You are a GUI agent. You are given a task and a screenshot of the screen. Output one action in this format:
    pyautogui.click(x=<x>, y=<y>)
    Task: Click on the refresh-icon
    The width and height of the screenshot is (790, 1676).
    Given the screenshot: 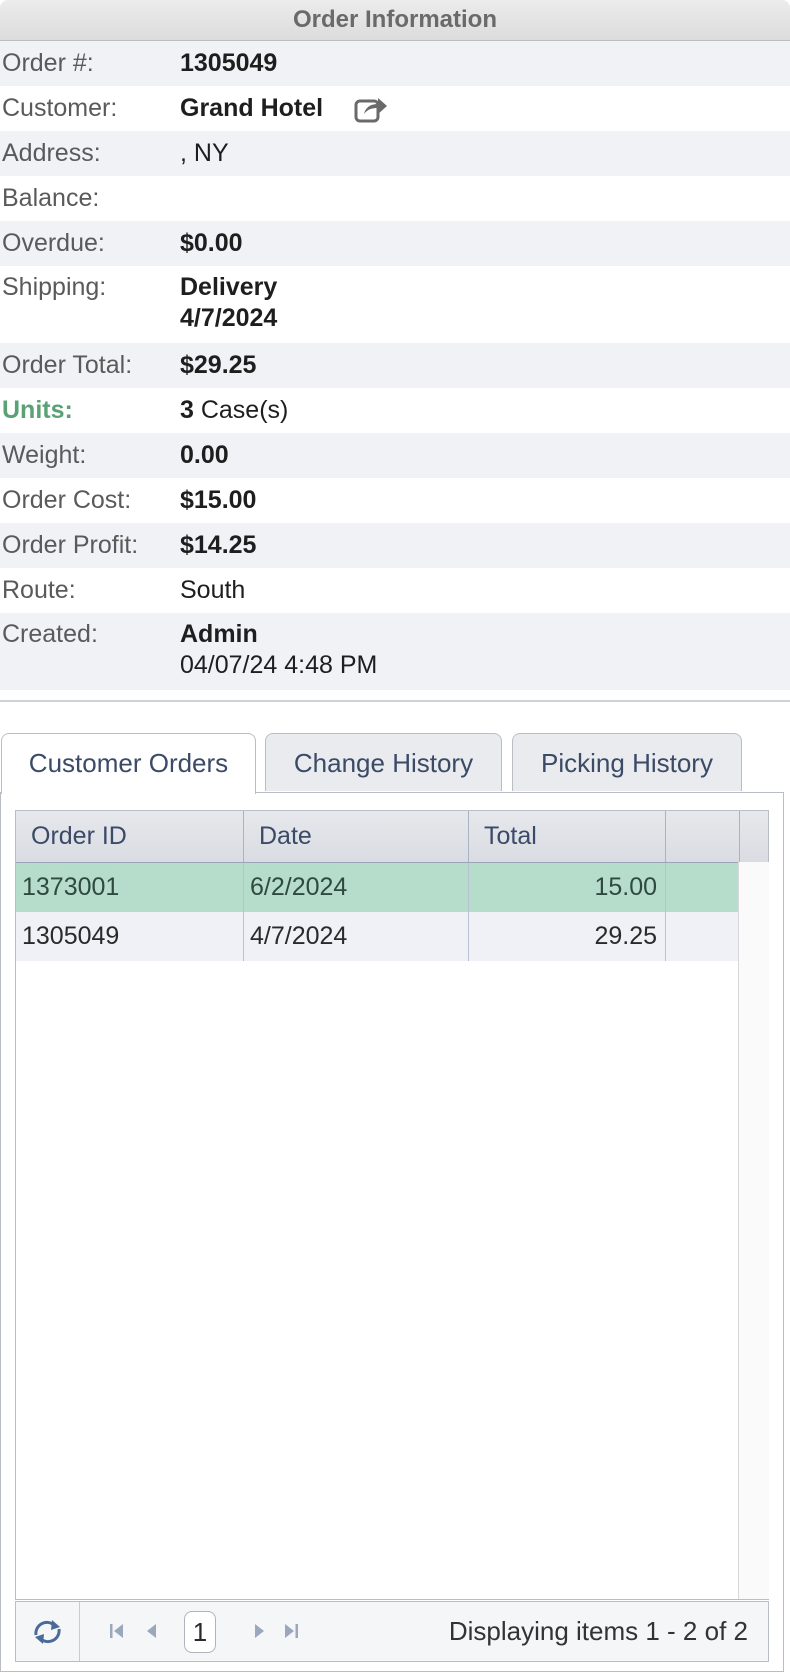 What is the action you would take?
    pyautogui.click(x=47, y=1632)
    